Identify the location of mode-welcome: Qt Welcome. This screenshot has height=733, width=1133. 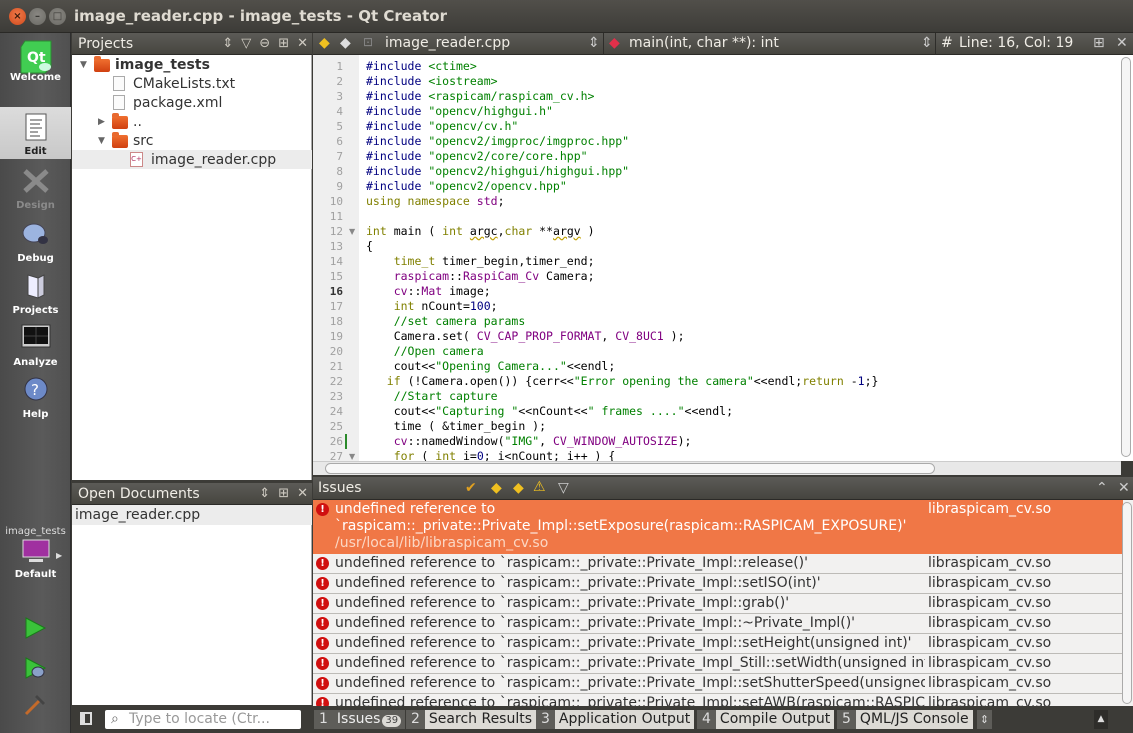
(35, 59).